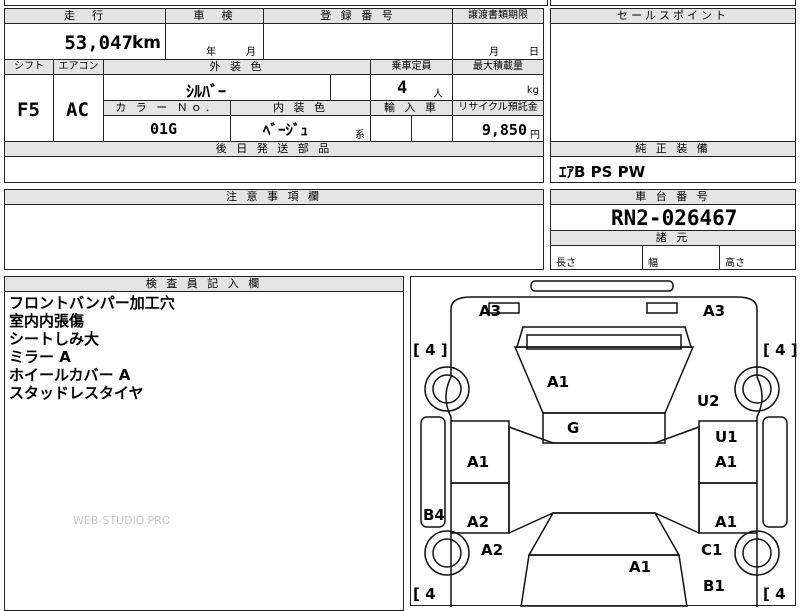 This screenshot has height=611, width=800. Describe the element at coordinates (251, 52) in the screenshot. I see `inspection-month-unit: 月` at that location.